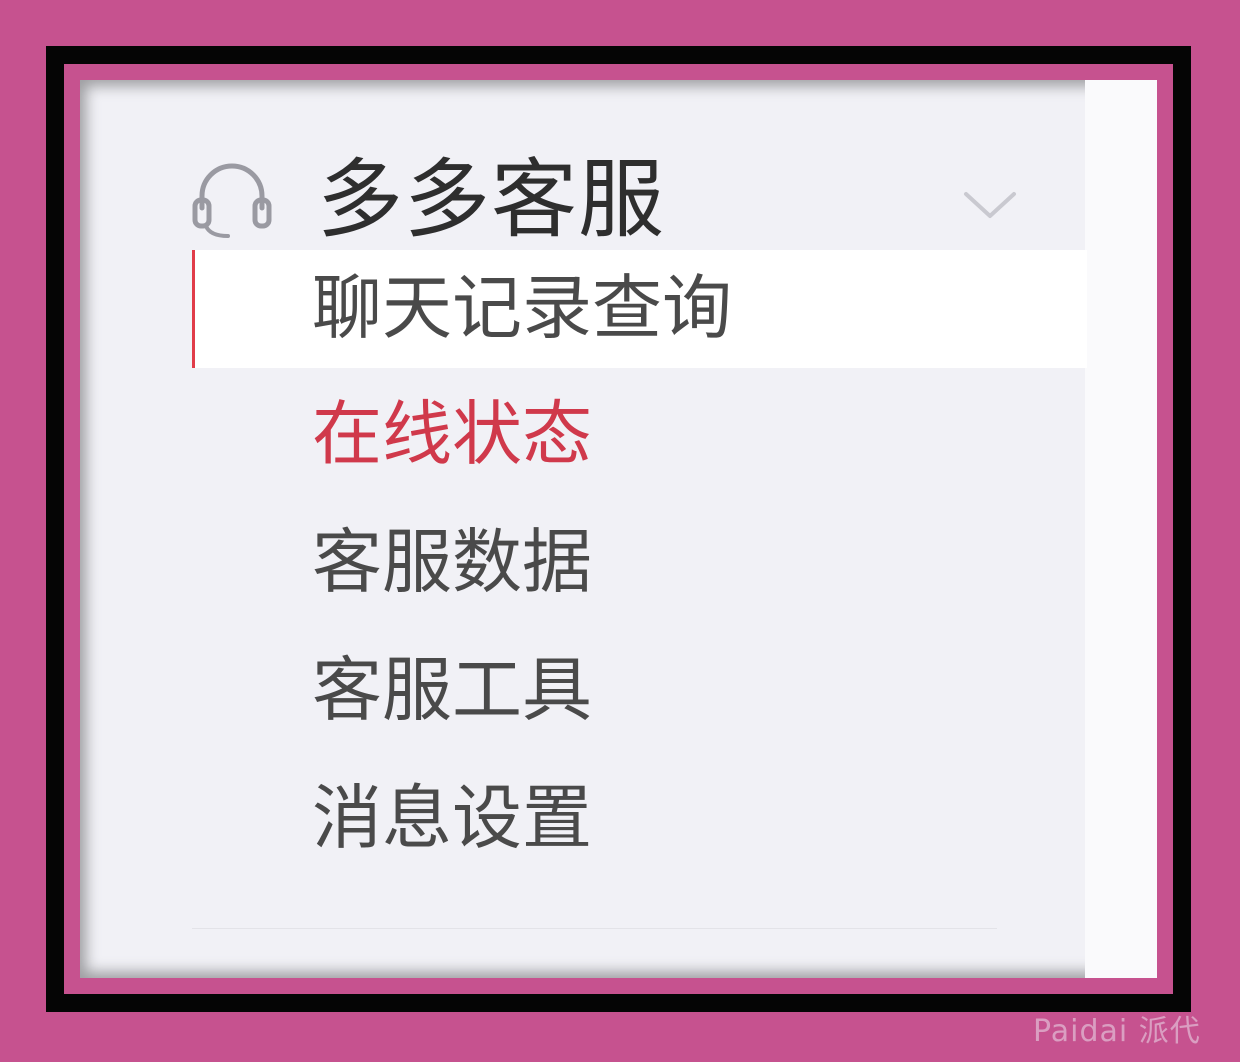 The image size is (1240, 1062). Describe the element at coordinates (1121, 529) in the screenshot. I see `content-area-edge` at that location.